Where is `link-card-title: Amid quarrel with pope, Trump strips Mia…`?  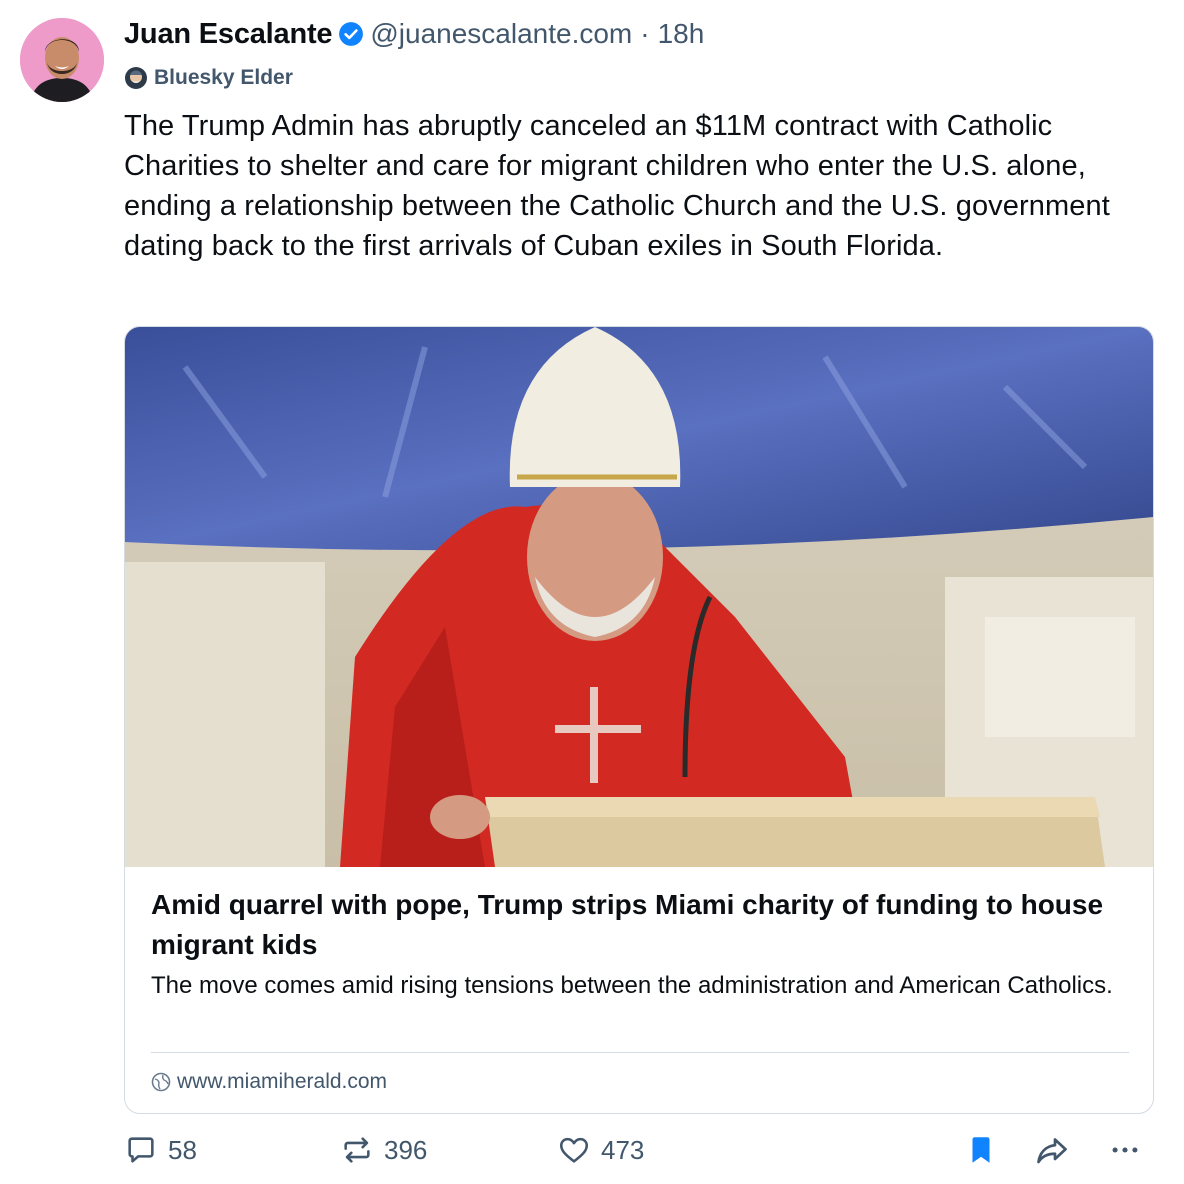
link-card-title: Amid quarrel with pope, Trump strips Mia… is located at coordinates (641, 925).